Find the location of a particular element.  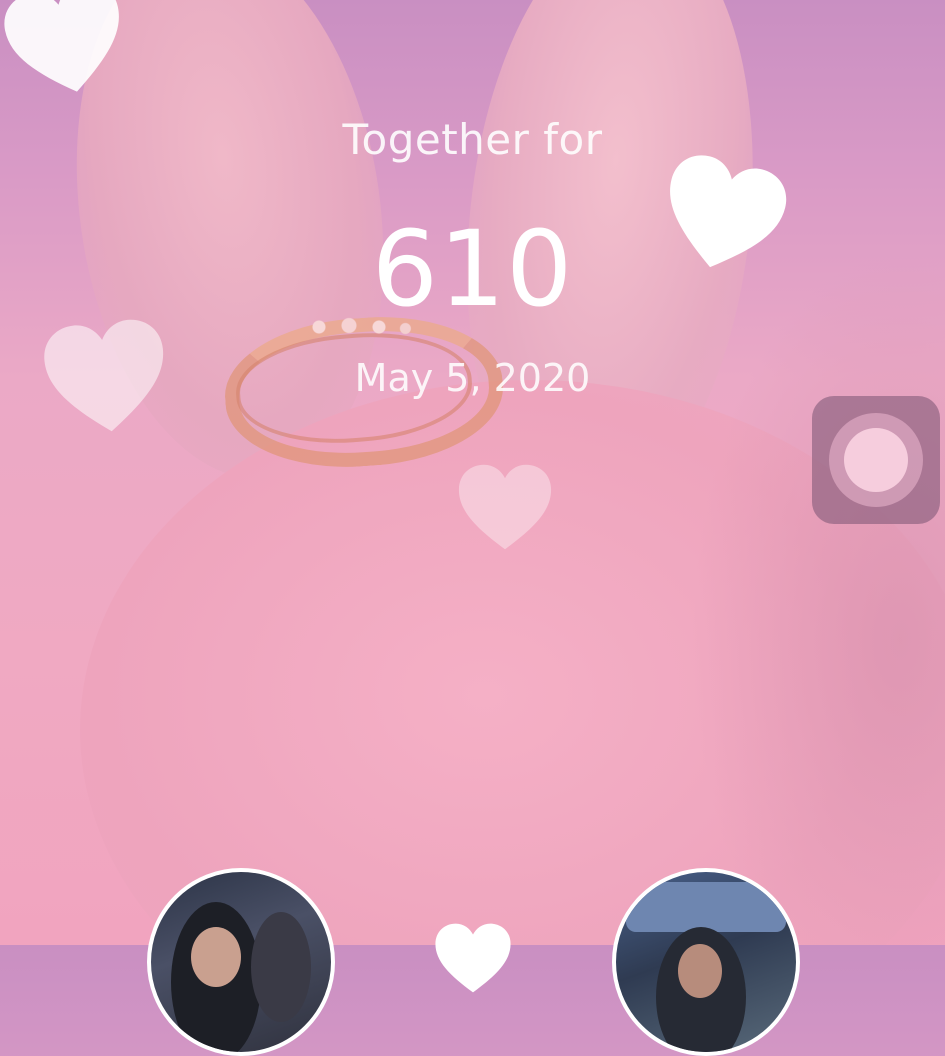

assistive-touch-button is located at coordinates (876, 460).